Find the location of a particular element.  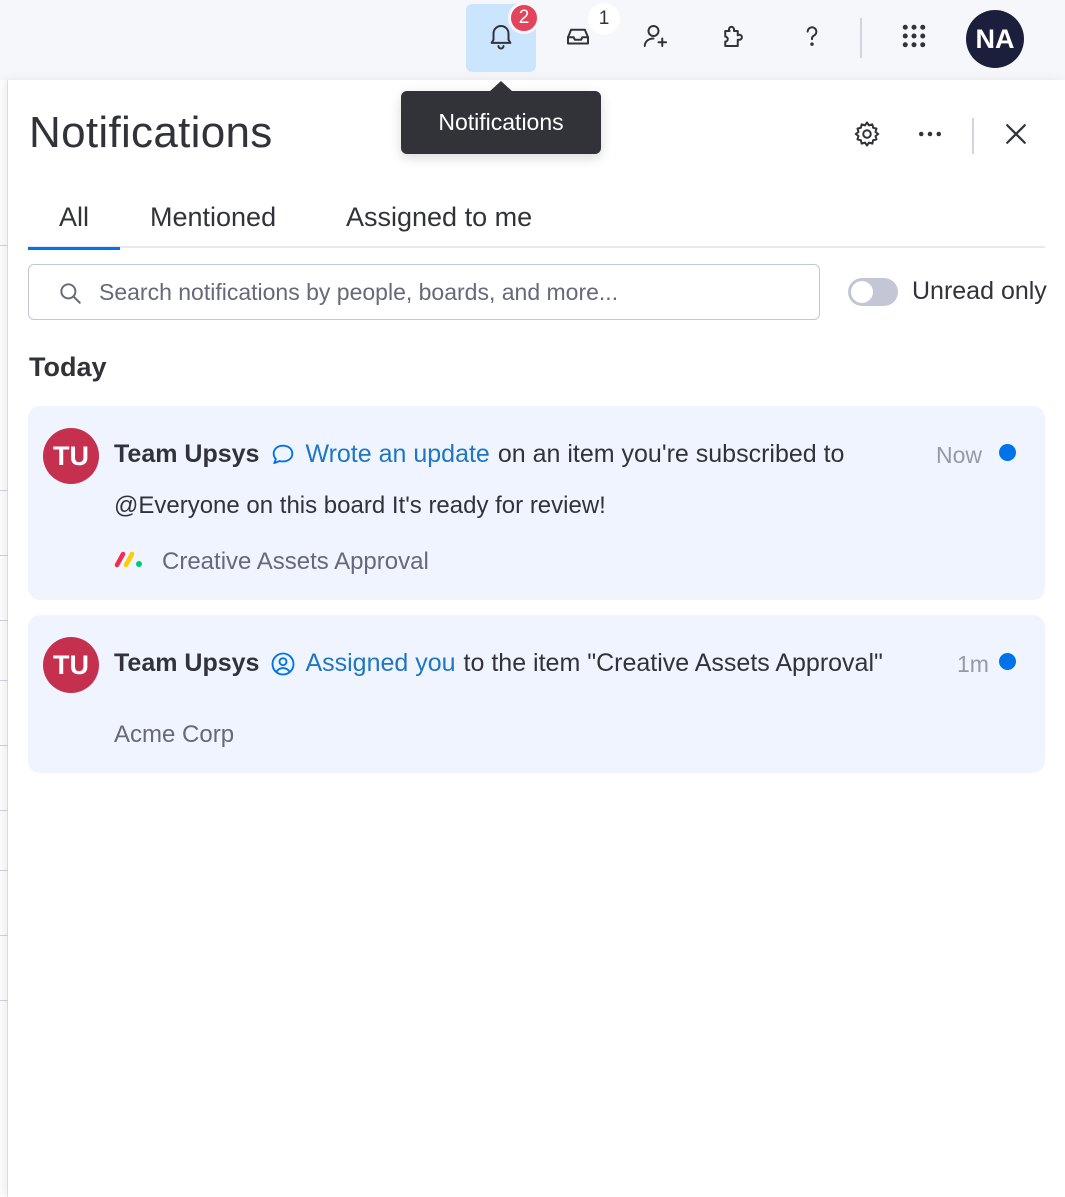

board-name: Creative Assets Approval is located at coordinates (295, 561).